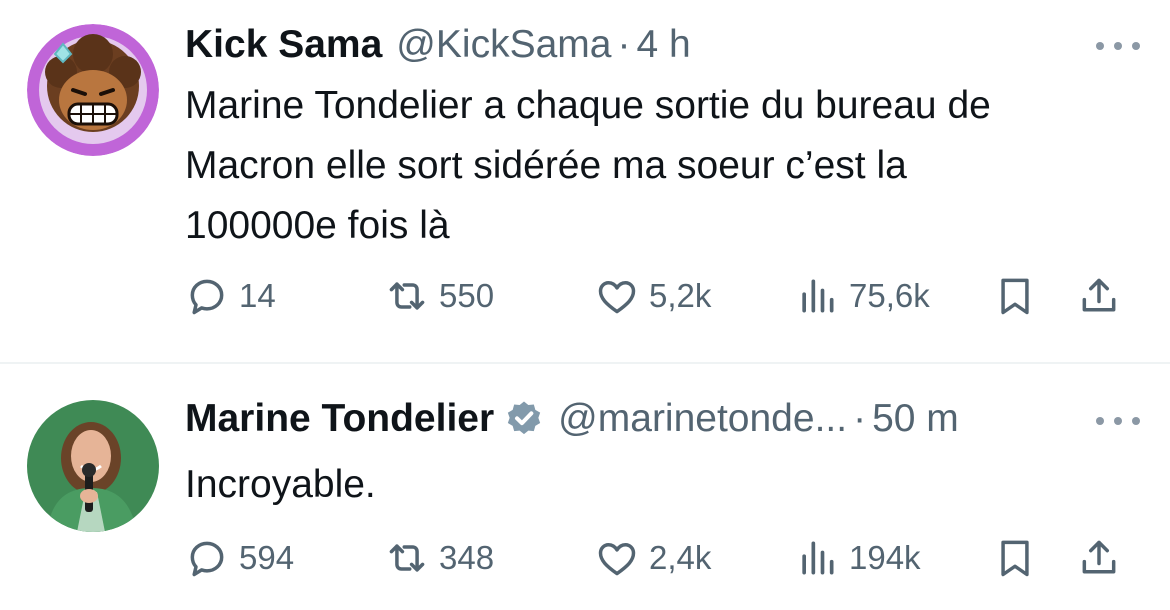 The width and height of the screenshot is (1170, 610). What do you see at coordinates (680, 557) in the screenshot?
I see `like-count: 2,4k` at bounding box center [680, 557].